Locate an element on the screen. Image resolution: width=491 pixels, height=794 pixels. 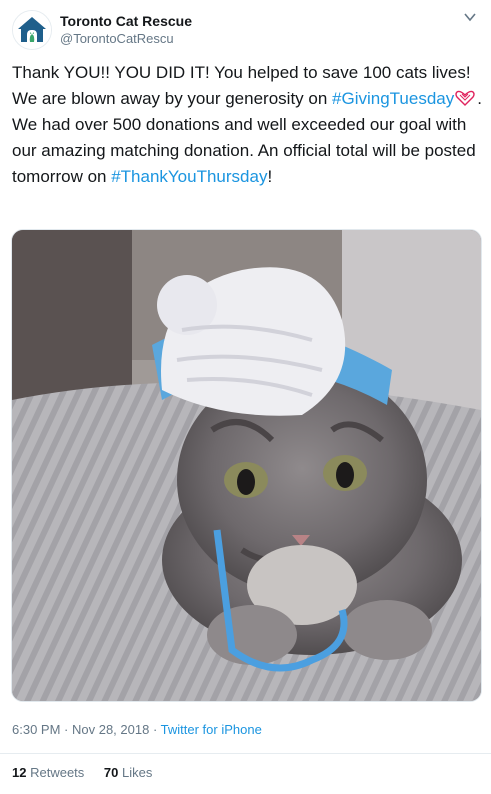
likes-count: 70 is located at coordinates (111, 772).